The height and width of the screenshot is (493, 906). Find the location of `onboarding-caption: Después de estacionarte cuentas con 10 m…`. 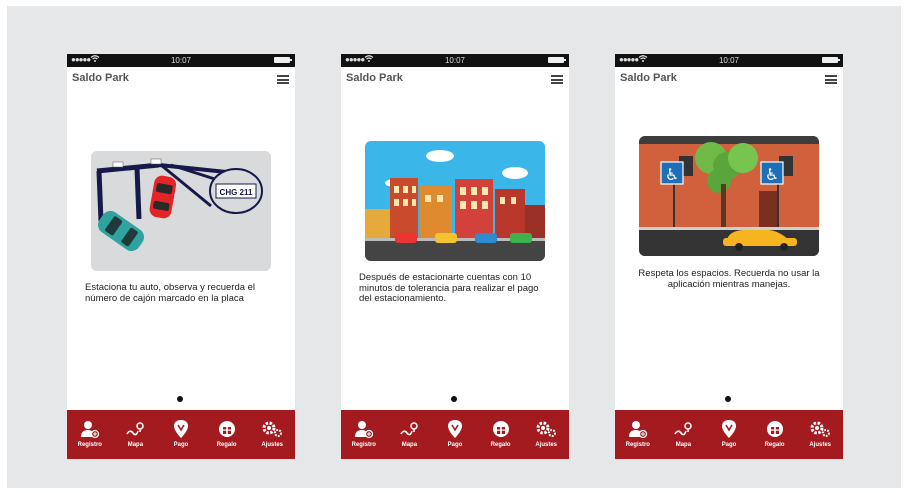

onboarding-caption: Después de estacionarte cuentas con 10 m… is located at coordinates (449, 288).